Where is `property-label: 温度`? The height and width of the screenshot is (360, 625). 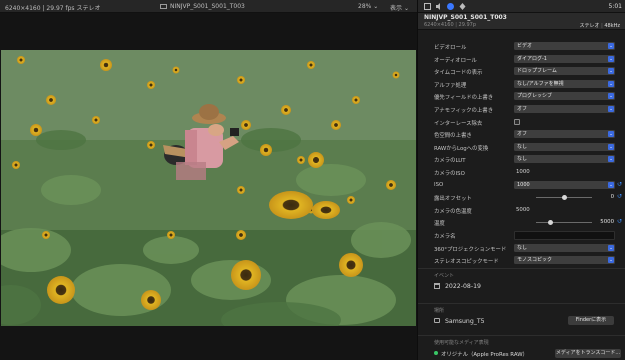 property-label: 温度 is located at coordinates (439, 224).